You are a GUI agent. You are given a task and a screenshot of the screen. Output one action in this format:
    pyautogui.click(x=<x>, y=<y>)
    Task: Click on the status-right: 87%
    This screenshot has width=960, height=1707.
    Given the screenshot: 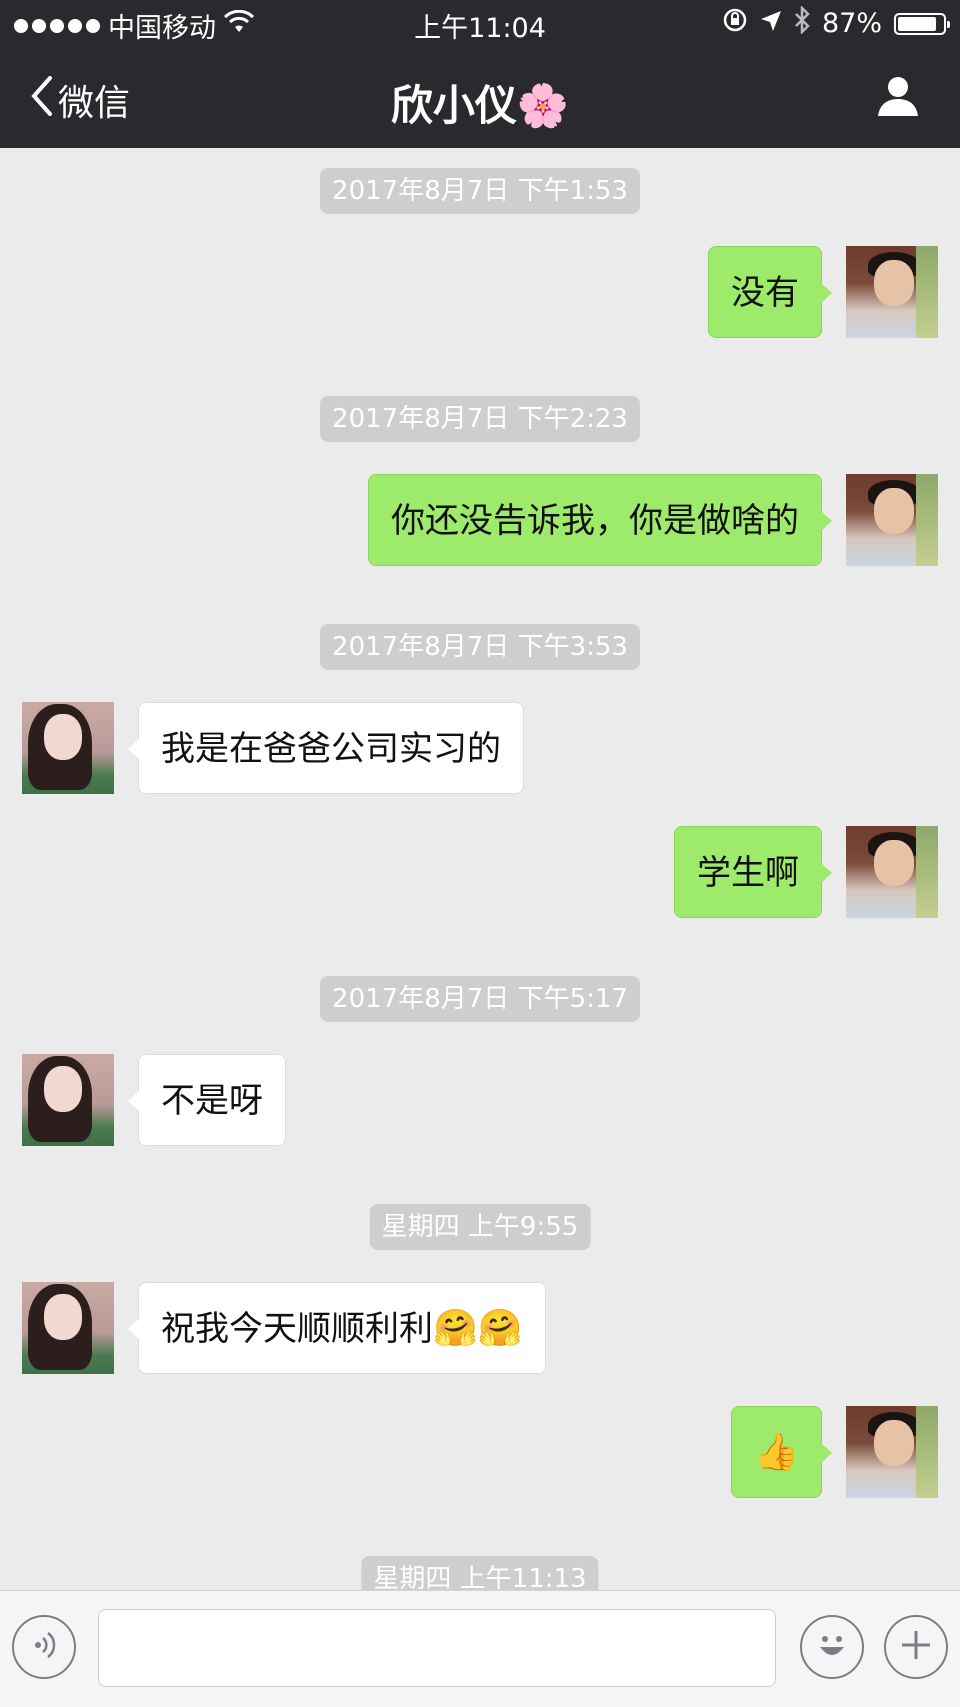 What is the action you would take?
    pyautogui.click(x=836, y=22)
    